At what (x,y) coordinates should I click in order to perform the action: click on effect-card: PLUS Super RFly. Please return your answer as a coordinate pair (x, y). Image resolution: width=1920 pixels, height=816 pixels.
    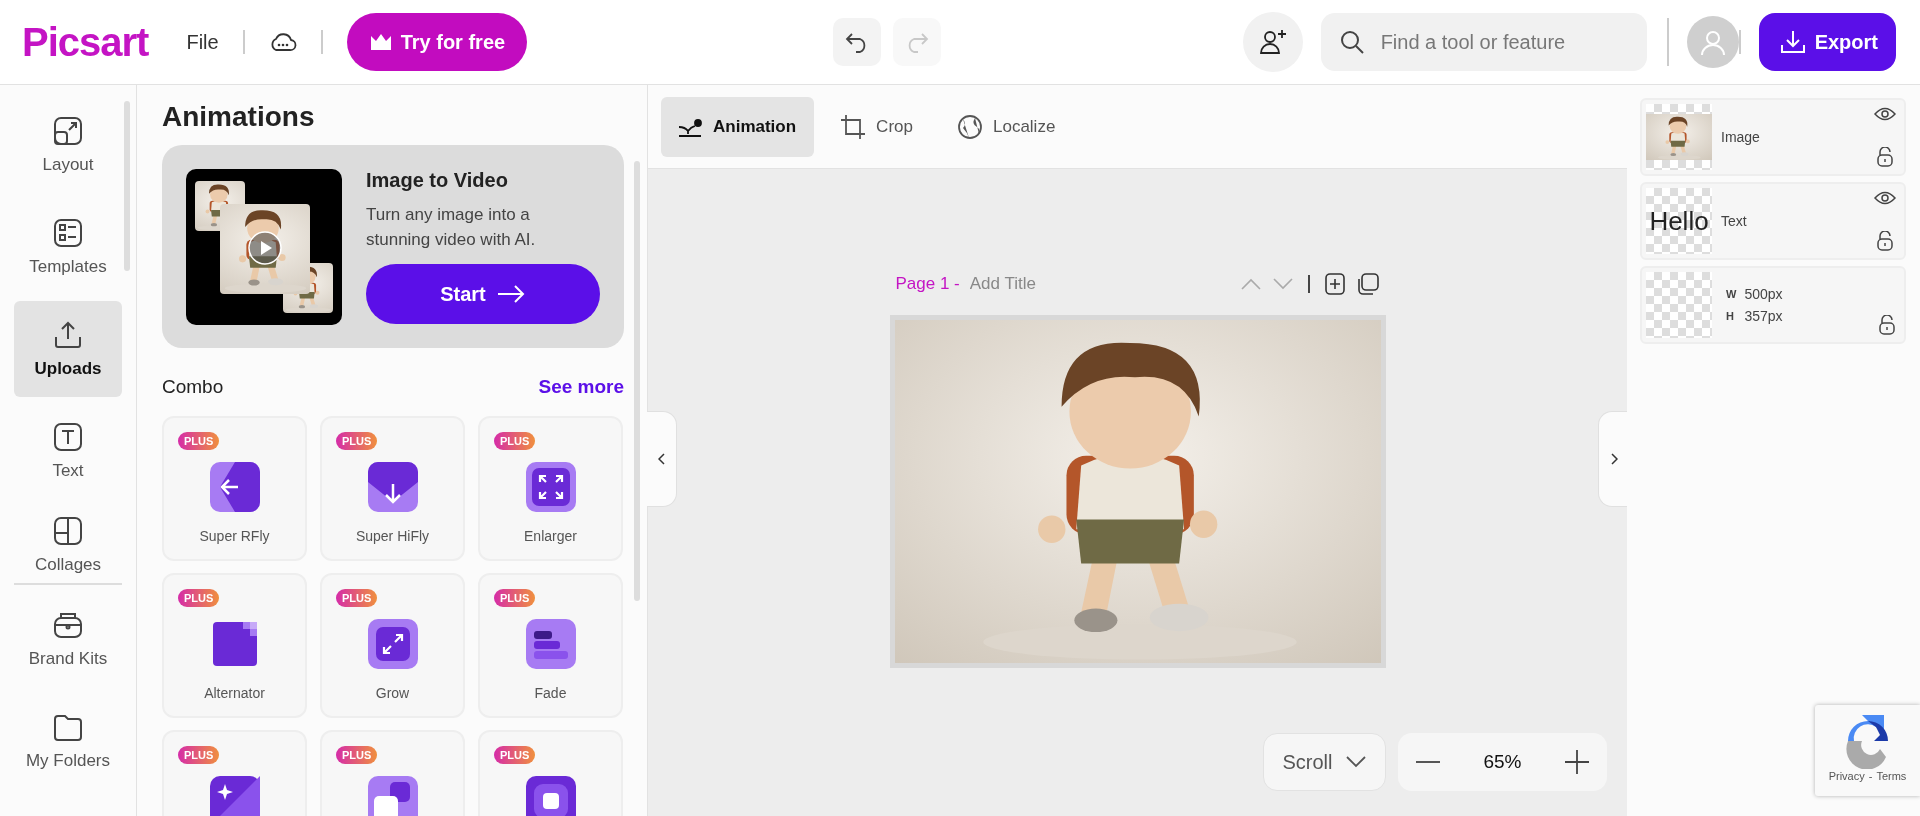
    Looking at the image, I should click on (234, 488).